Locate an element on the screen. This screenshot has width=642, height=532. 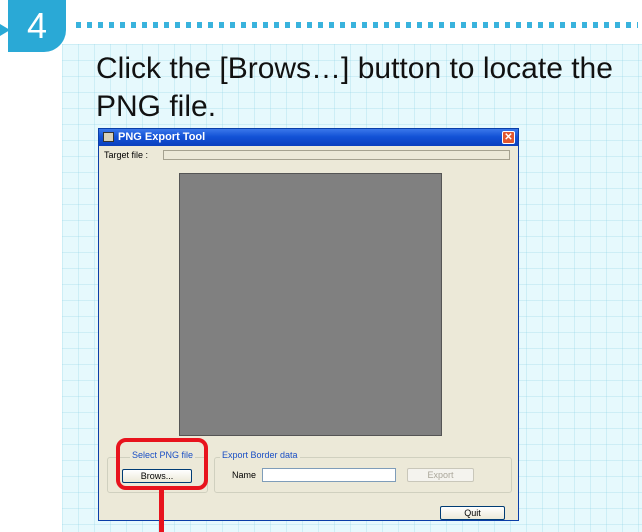
target-file-field is located at coordinates (336, 155).